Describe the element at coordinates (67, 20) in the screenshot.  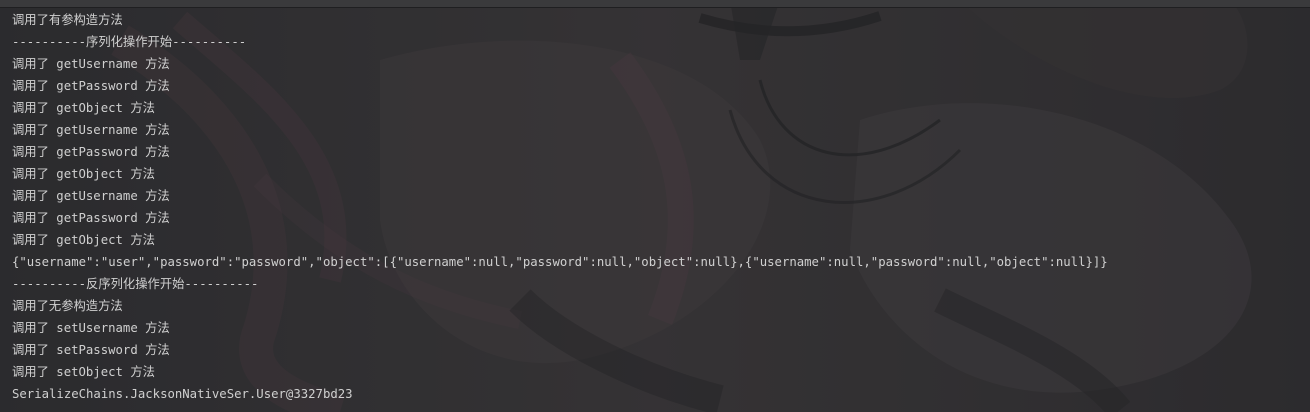
I see `console-line: 调用了有参构造方法` at that location.